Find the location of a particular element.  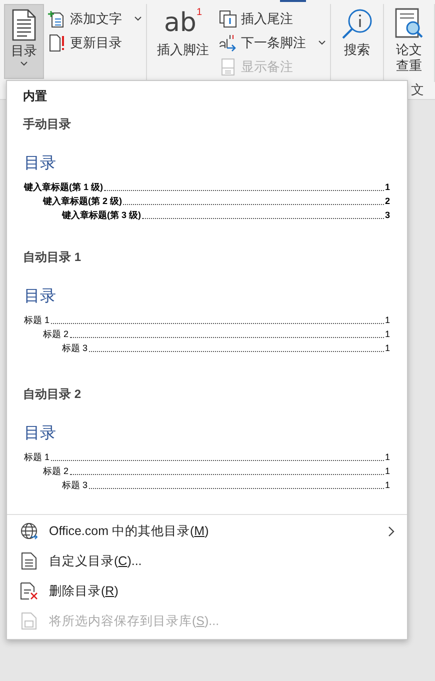

ribbon-button: 插入尾注 is located at coordinates (272, 18).